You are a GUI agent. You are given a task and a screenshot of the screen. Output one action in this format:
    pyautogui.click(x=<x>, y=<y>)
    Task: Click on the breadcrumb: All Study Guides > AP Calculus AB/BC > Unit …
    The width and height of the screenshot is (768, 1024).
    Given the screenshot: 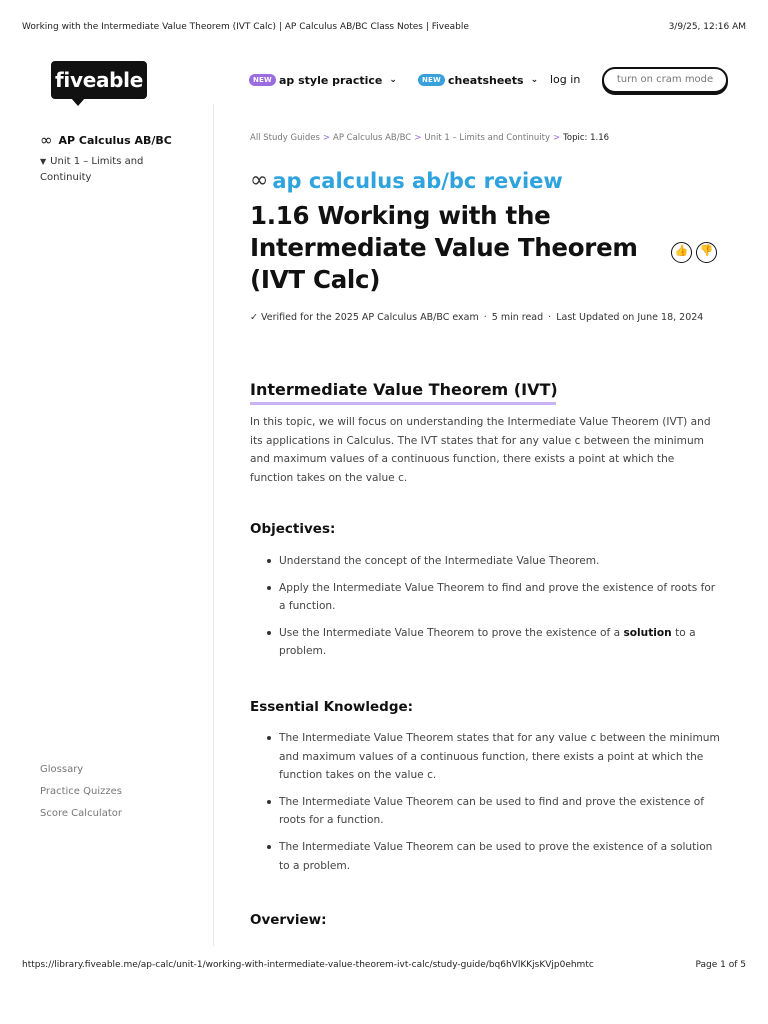 What is the action you would take?
    pyautogui.click(x=429, y=138)
    